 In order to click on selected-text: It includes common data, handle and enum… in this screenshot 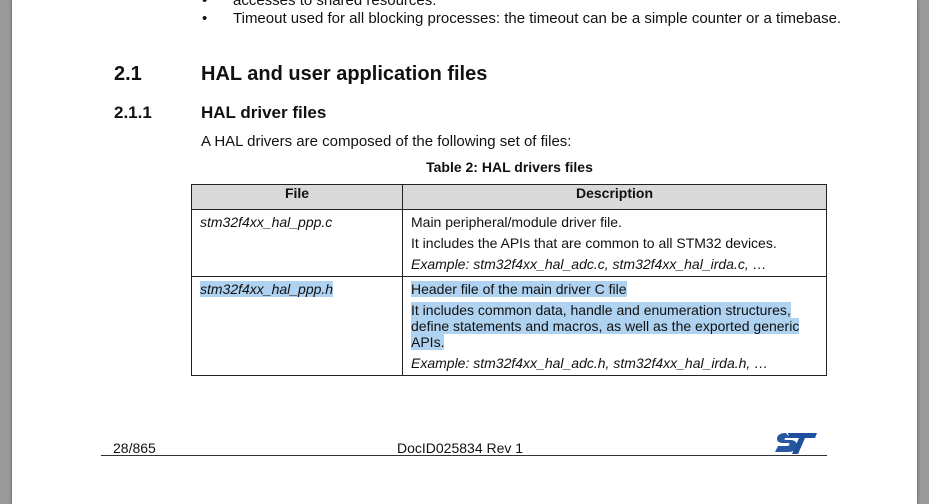, I will do `click(605, 326)`.